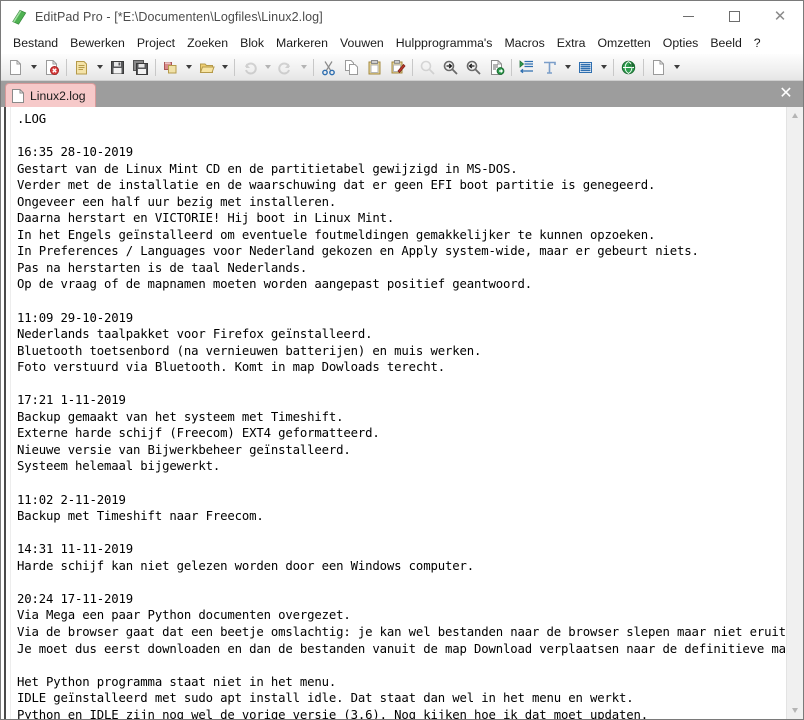 This screenshot has height=720, width=804. I want to click on save-button, so click(117, 67).